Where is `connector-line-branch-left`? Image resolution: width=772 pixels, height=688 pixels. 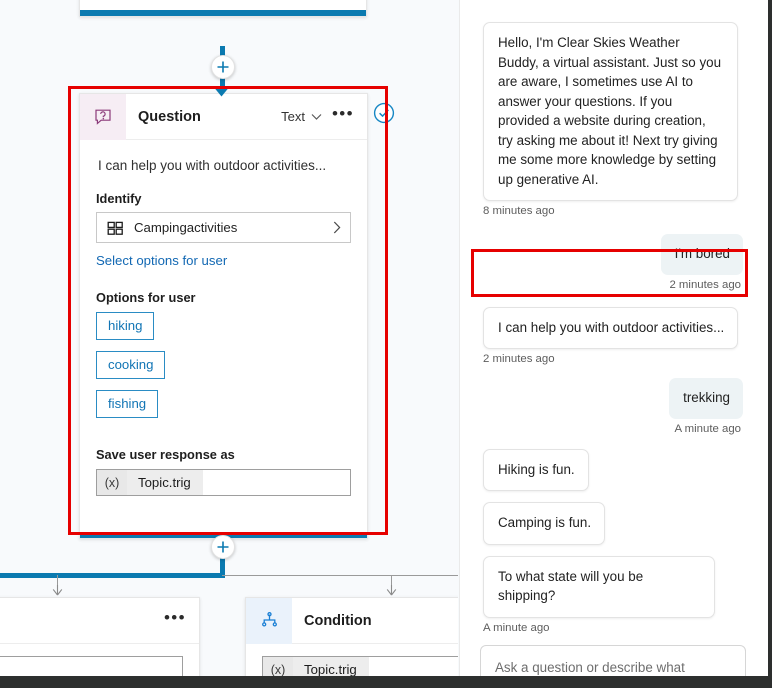
connector-line-branch-left is located at coordinates (112, 575).